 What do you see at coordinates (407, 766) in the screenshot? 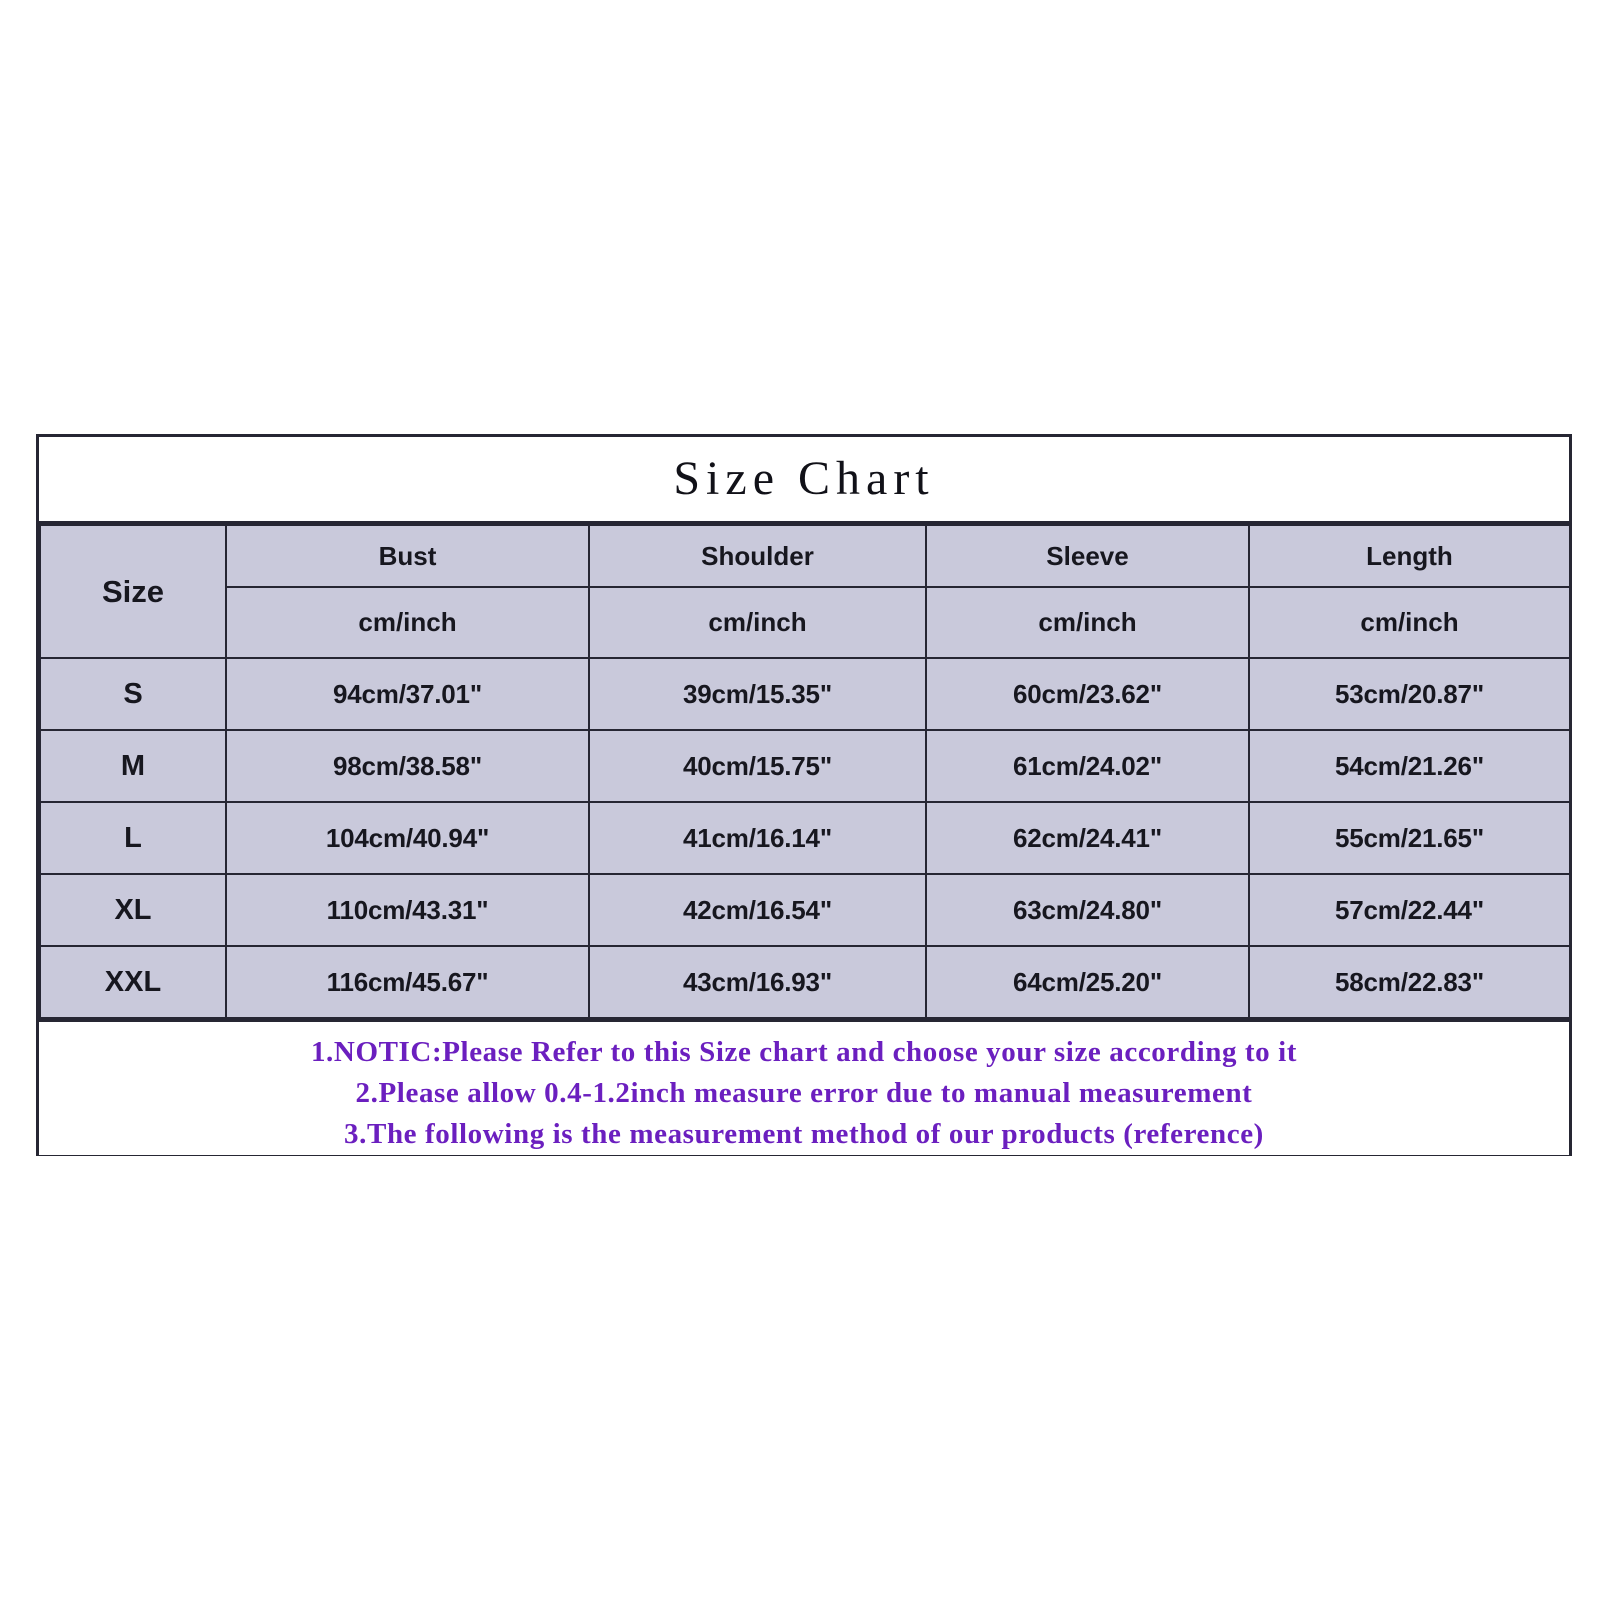
I see `cell-bust: 98cm/38.58"` at bounding box center [407, 766].